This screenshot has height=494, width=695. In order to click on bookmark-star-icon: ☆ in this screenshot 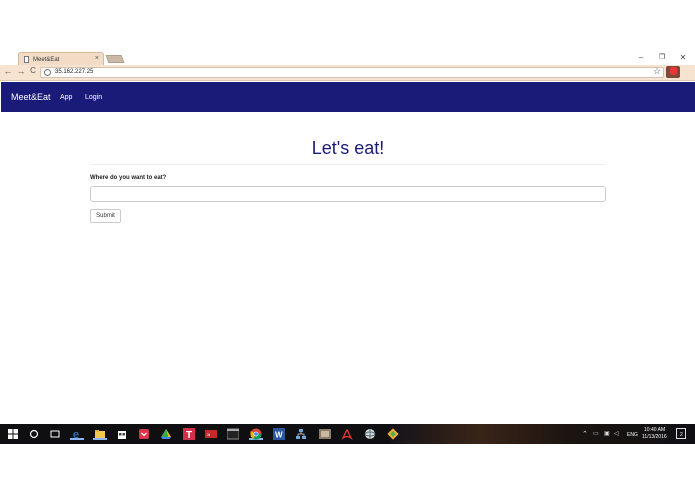, I will do `click(657, 71)`.